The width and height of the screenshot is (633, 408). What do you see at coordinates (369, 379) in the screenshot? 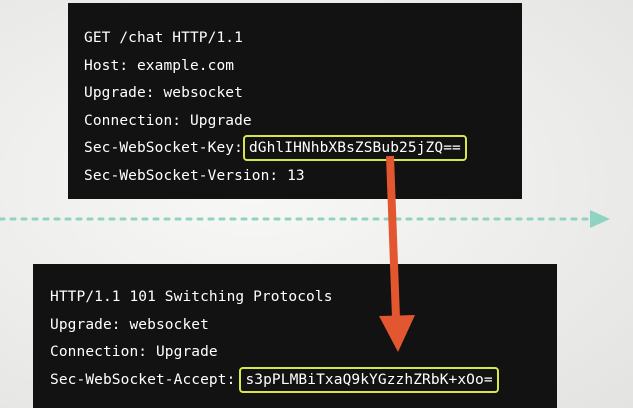
I see `websocket-accept-highlight: s3pPLMBiTxaQ9kYGzzhZRbK+xOo=` at bounding box center [369, 379].